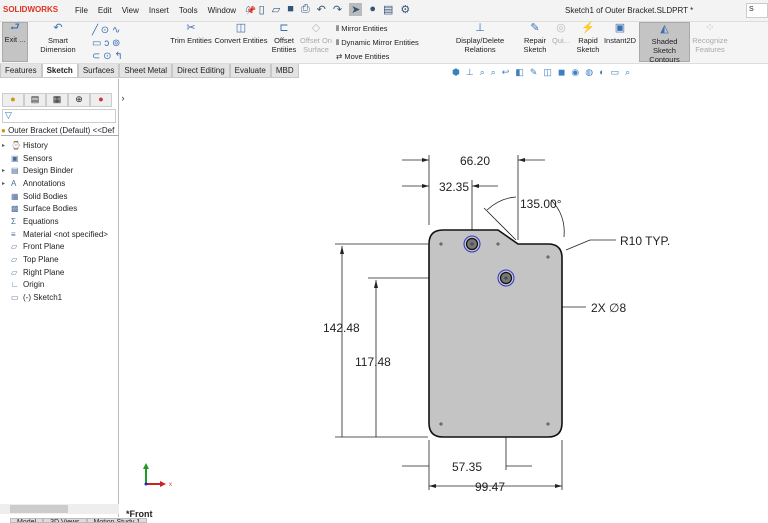 The width and height of the screenshot is (768, 523). I want to click on tree-item: ∟ Origin, so click(55, 285).